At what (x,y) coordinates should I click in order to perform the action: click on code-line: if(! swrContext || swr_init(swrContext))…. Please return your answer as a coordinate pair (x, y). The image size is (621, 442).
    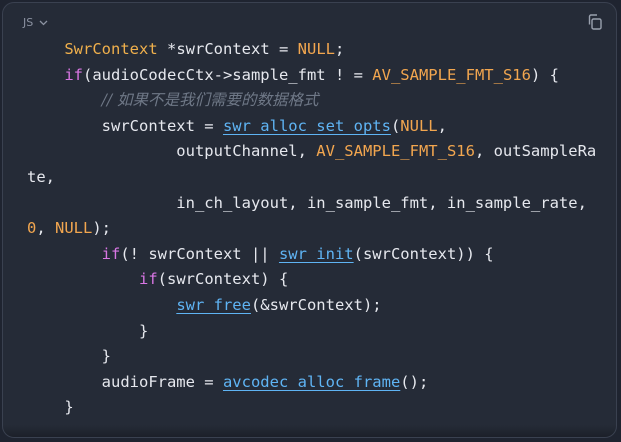
    Looking at the image, I should click on (314, 255).